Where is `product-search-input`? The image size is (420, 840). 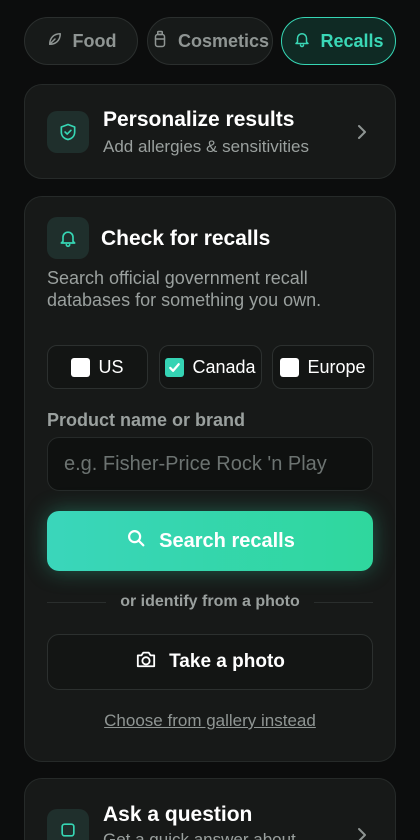
product-search-input is located at coordinates (210, 464).